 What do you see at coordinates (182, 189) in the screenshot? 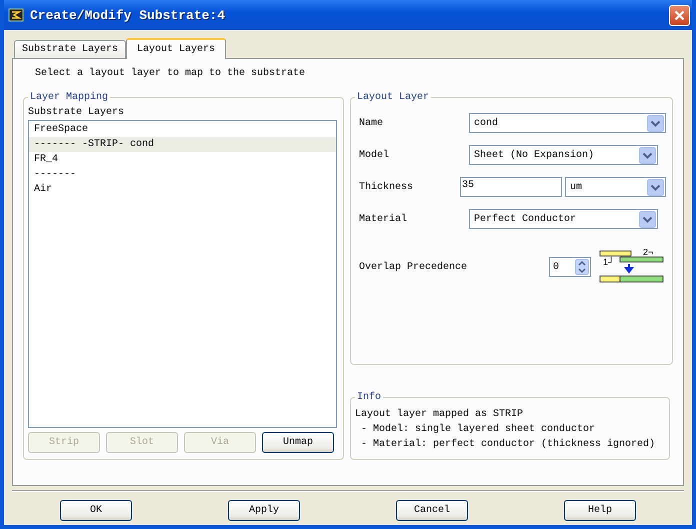
I see `list-item: Air` at bounding box center [182, 189].